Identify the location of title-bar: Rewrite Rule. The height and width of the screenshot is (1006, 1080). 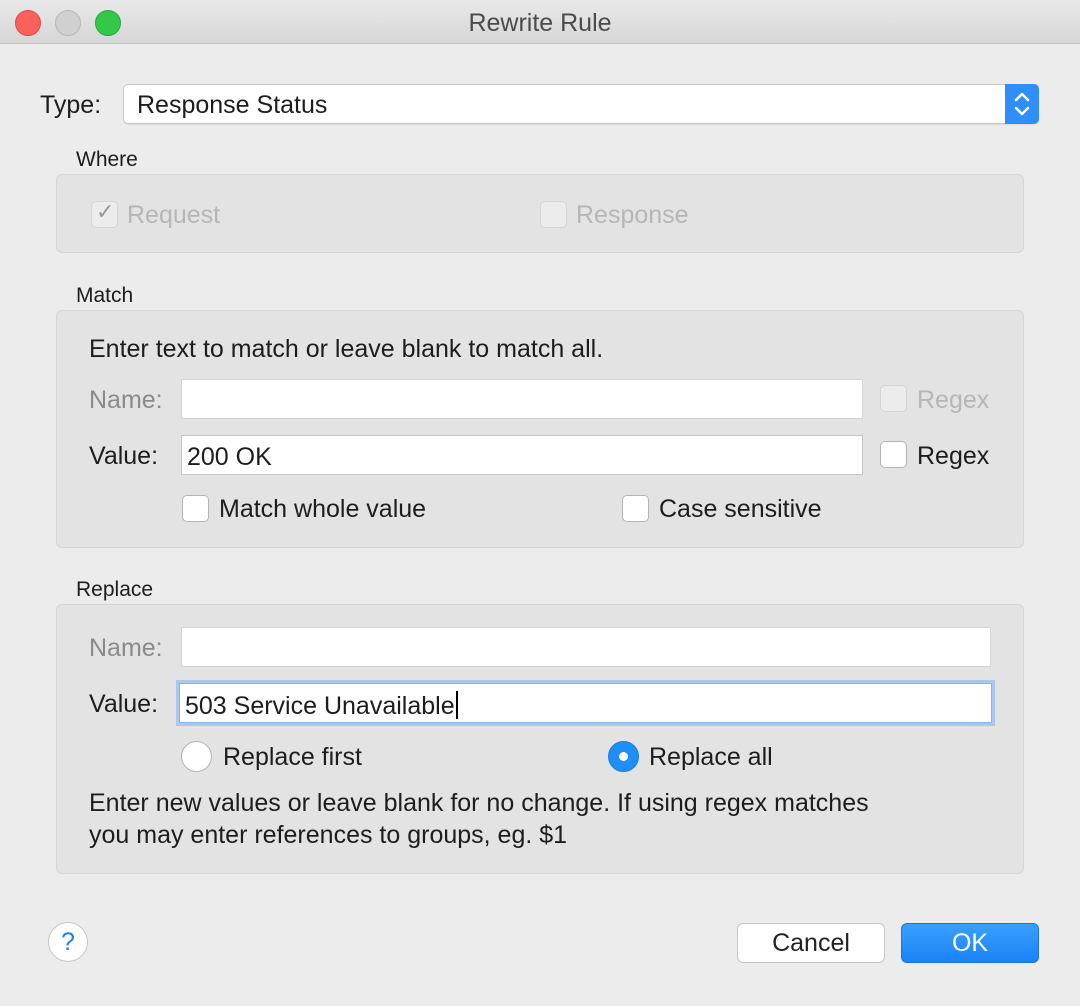
(540, 22).